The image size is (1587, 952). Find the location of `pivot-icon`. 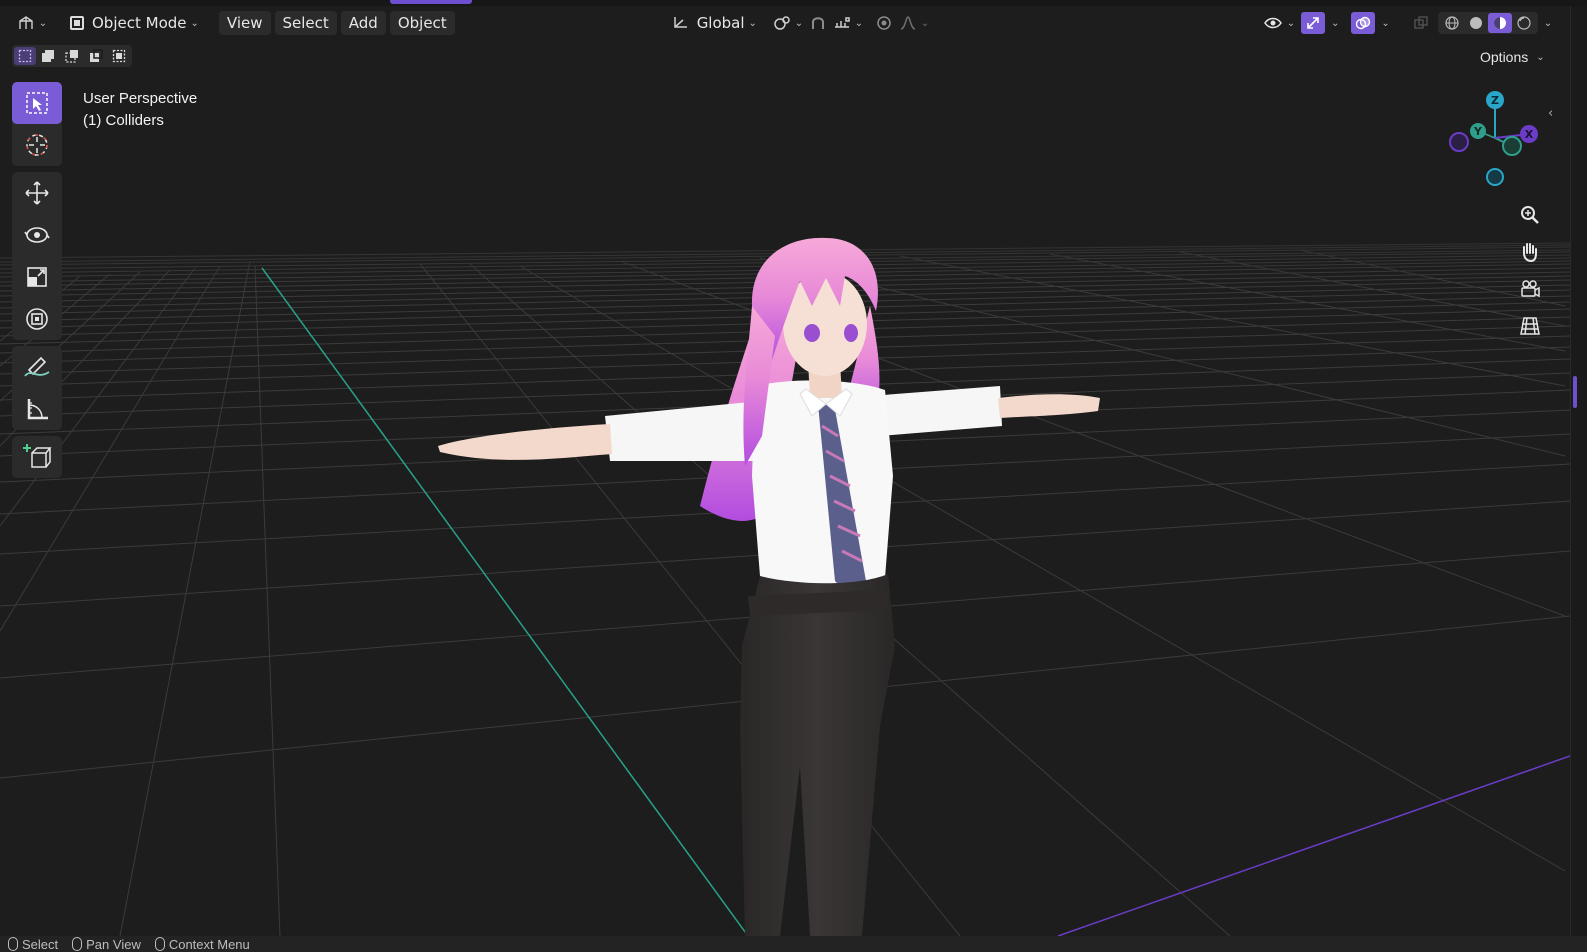

pivot-icon is located at coordinates (781, 23).